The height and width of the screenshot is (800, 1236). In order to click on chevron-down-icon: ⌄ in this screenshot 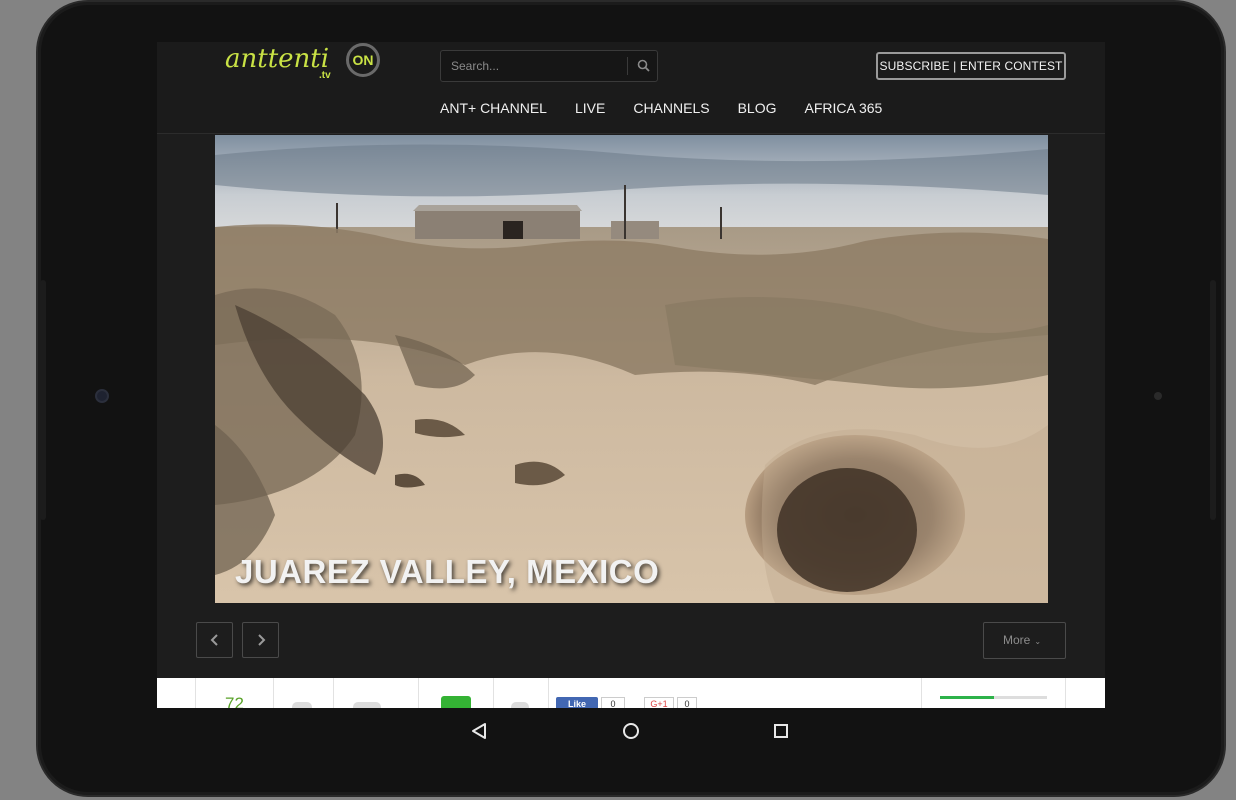, I will do `click(1038, 641)`.